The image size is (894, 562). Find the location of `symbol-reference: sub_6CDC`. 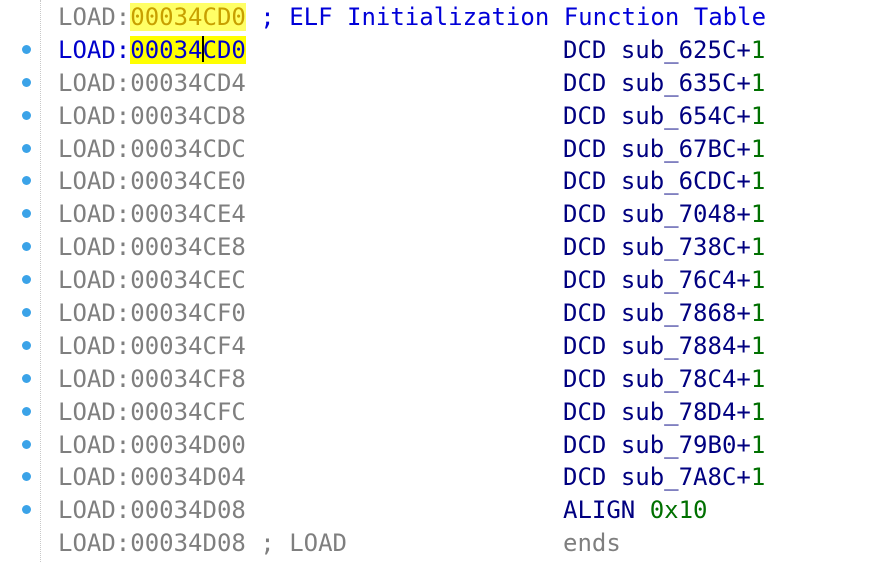

symbol-reference: sub_6CDC is located at coordinates (679, 181).